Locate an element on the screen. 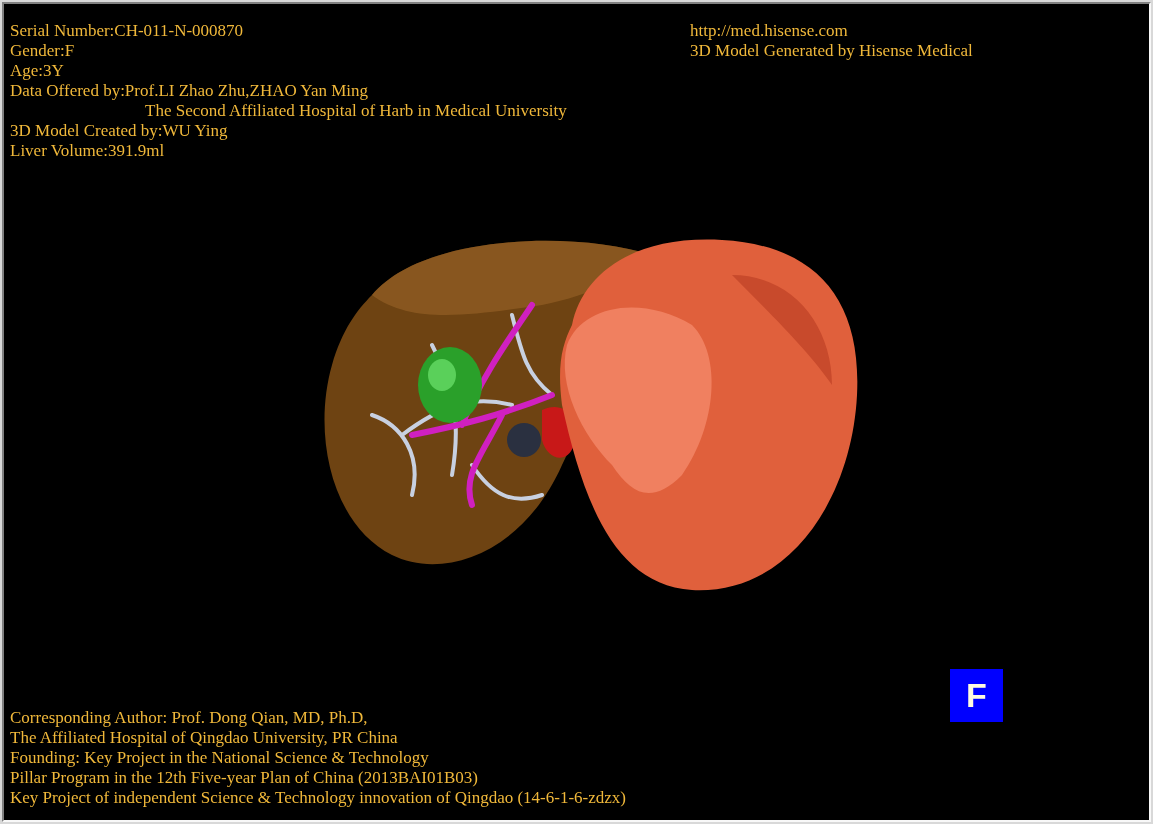 This screenshot has height=824, width=1153. credit-text: Founding: Key Project in the National Science & Technology is located at coordinates (220, 758).